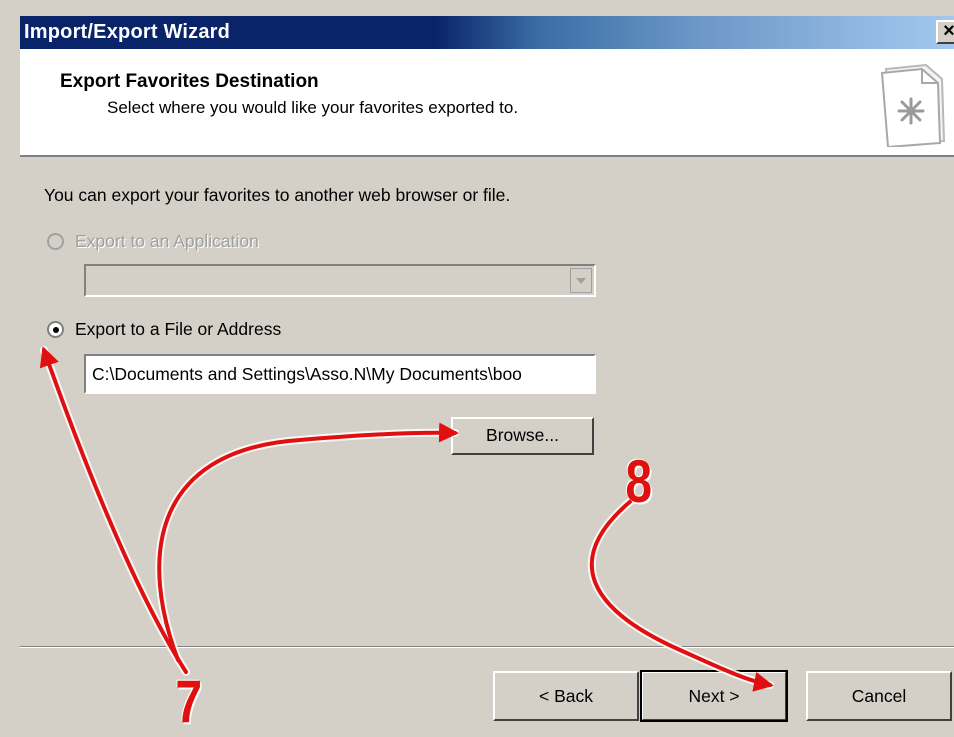 This screenshot has height=737, width=954. Describe the element at coordinates (189, 701) in the screenshot. I see `step-7-label: 7` at that location.